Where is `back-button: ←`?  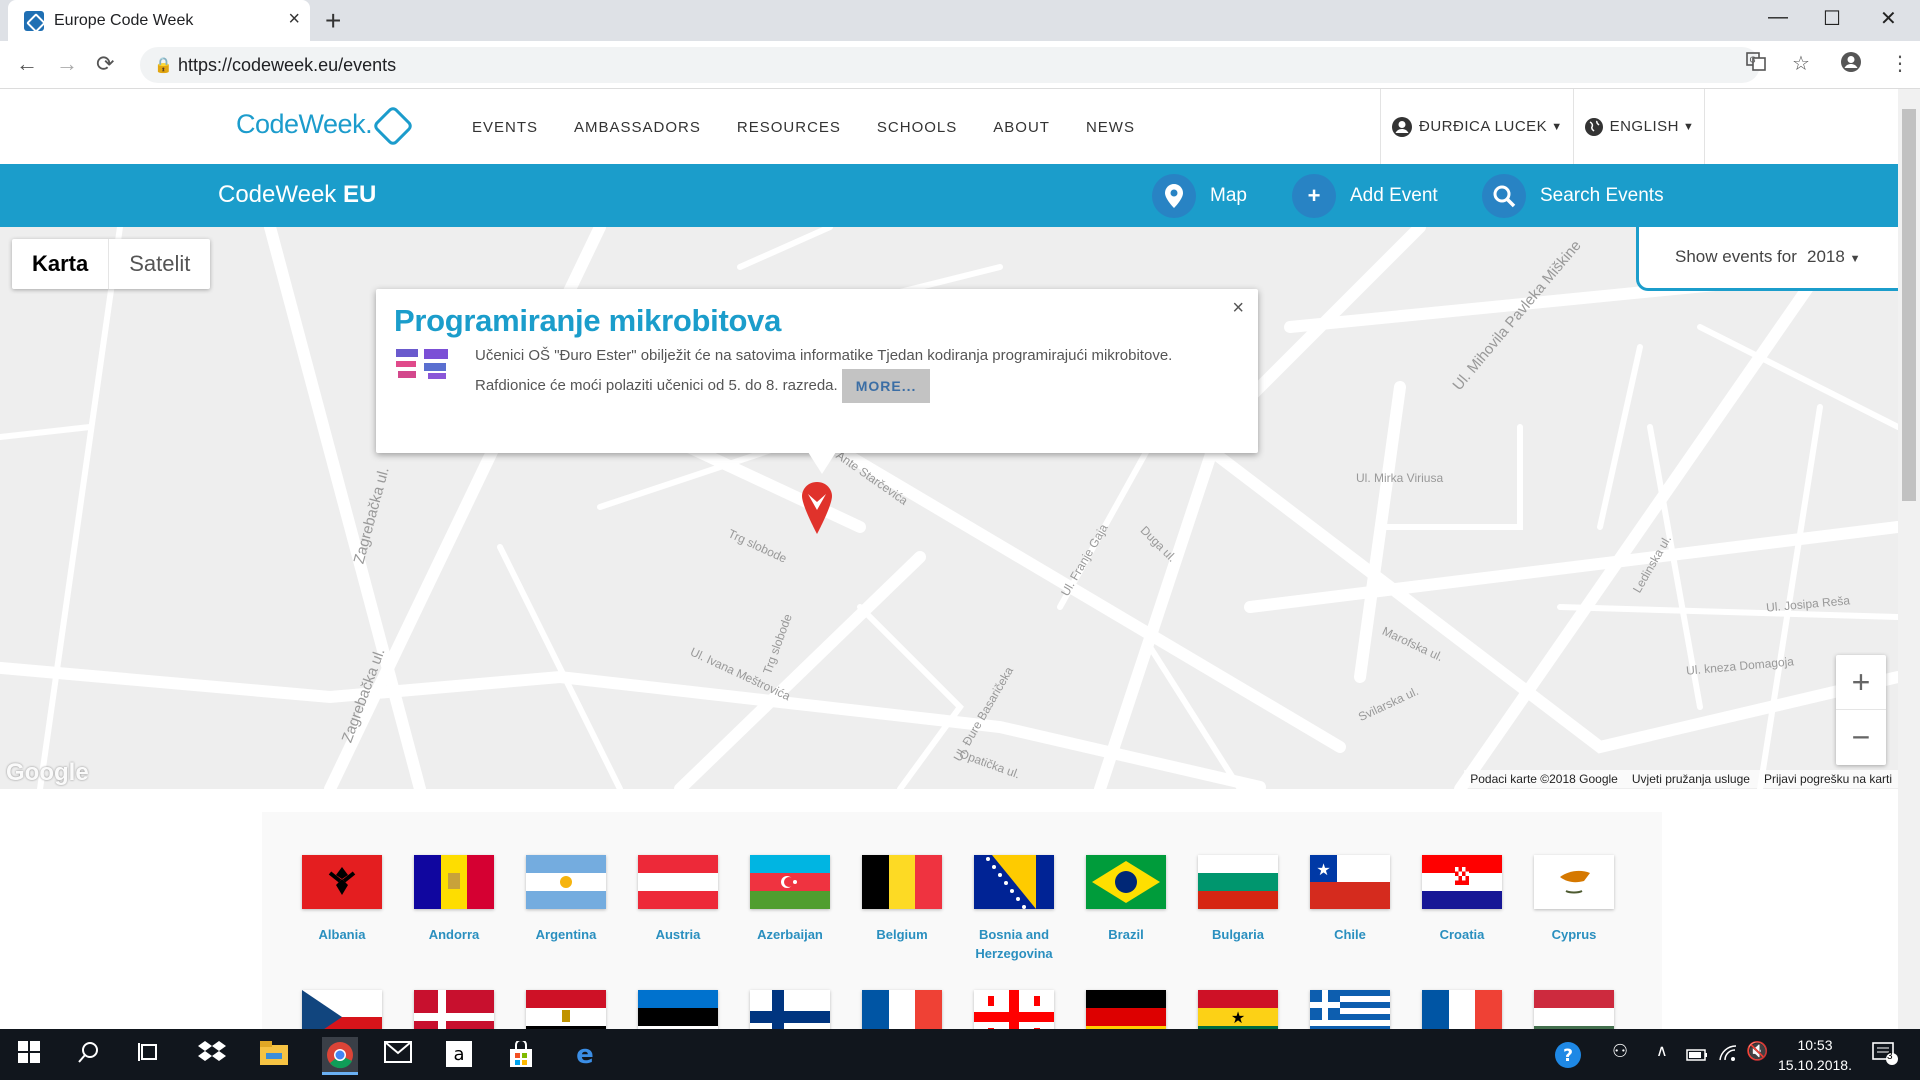
back-button: ← is located at coordinates (27, 64).